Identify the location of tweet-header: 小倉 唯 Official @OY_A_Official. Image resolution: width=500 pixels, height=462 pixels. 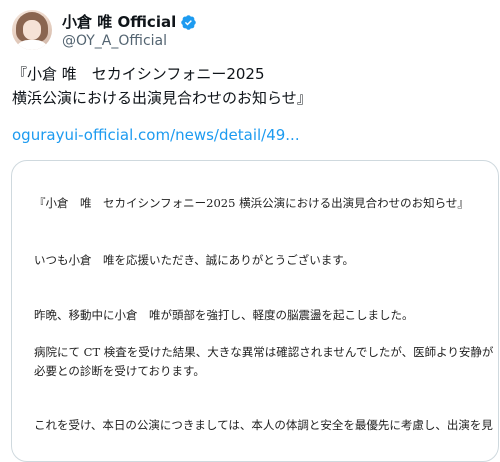
(250, 32).